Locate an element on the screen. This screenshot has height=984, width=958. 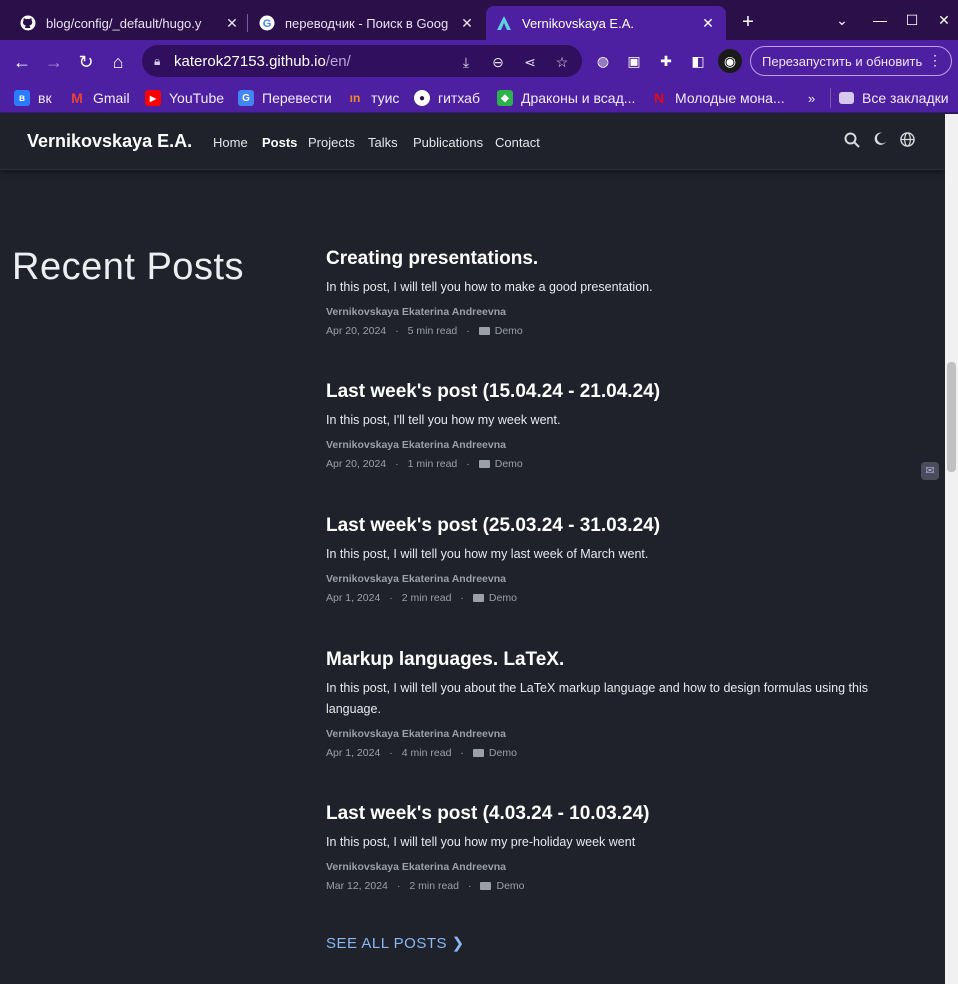
chevron-right-icon: ❯ is located at coordinates (458, 943).